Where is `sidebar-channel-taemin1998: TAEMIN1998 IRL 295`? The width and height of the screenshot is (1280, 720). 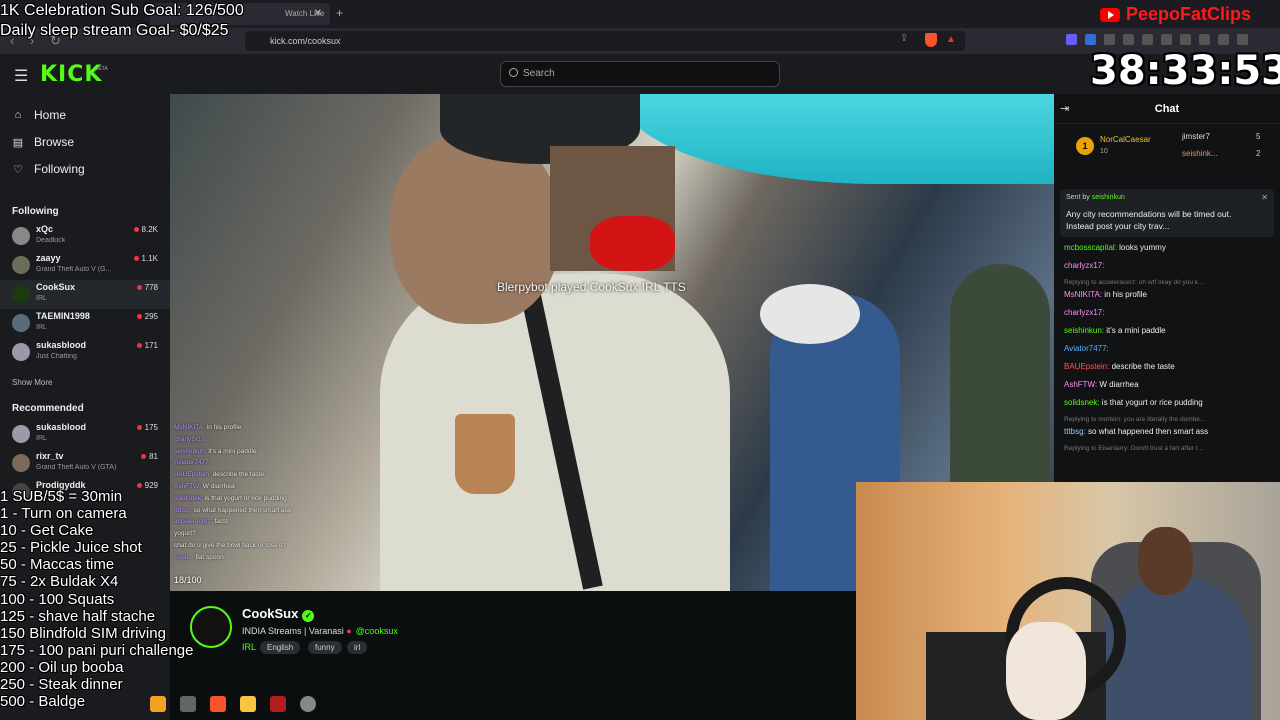
sidebar-channel-taemin1998: TAEMIN1998 IRL 295 is located at coordinates (85, 323).